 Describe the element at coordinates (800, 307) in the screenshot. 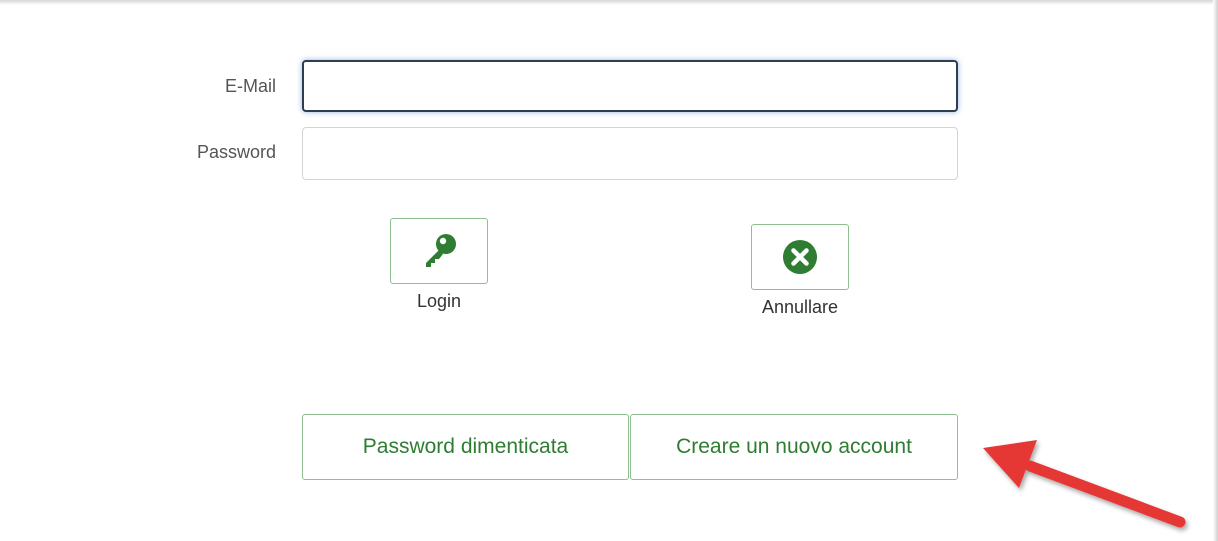

I see `cancel-label: Annullare` at that location.